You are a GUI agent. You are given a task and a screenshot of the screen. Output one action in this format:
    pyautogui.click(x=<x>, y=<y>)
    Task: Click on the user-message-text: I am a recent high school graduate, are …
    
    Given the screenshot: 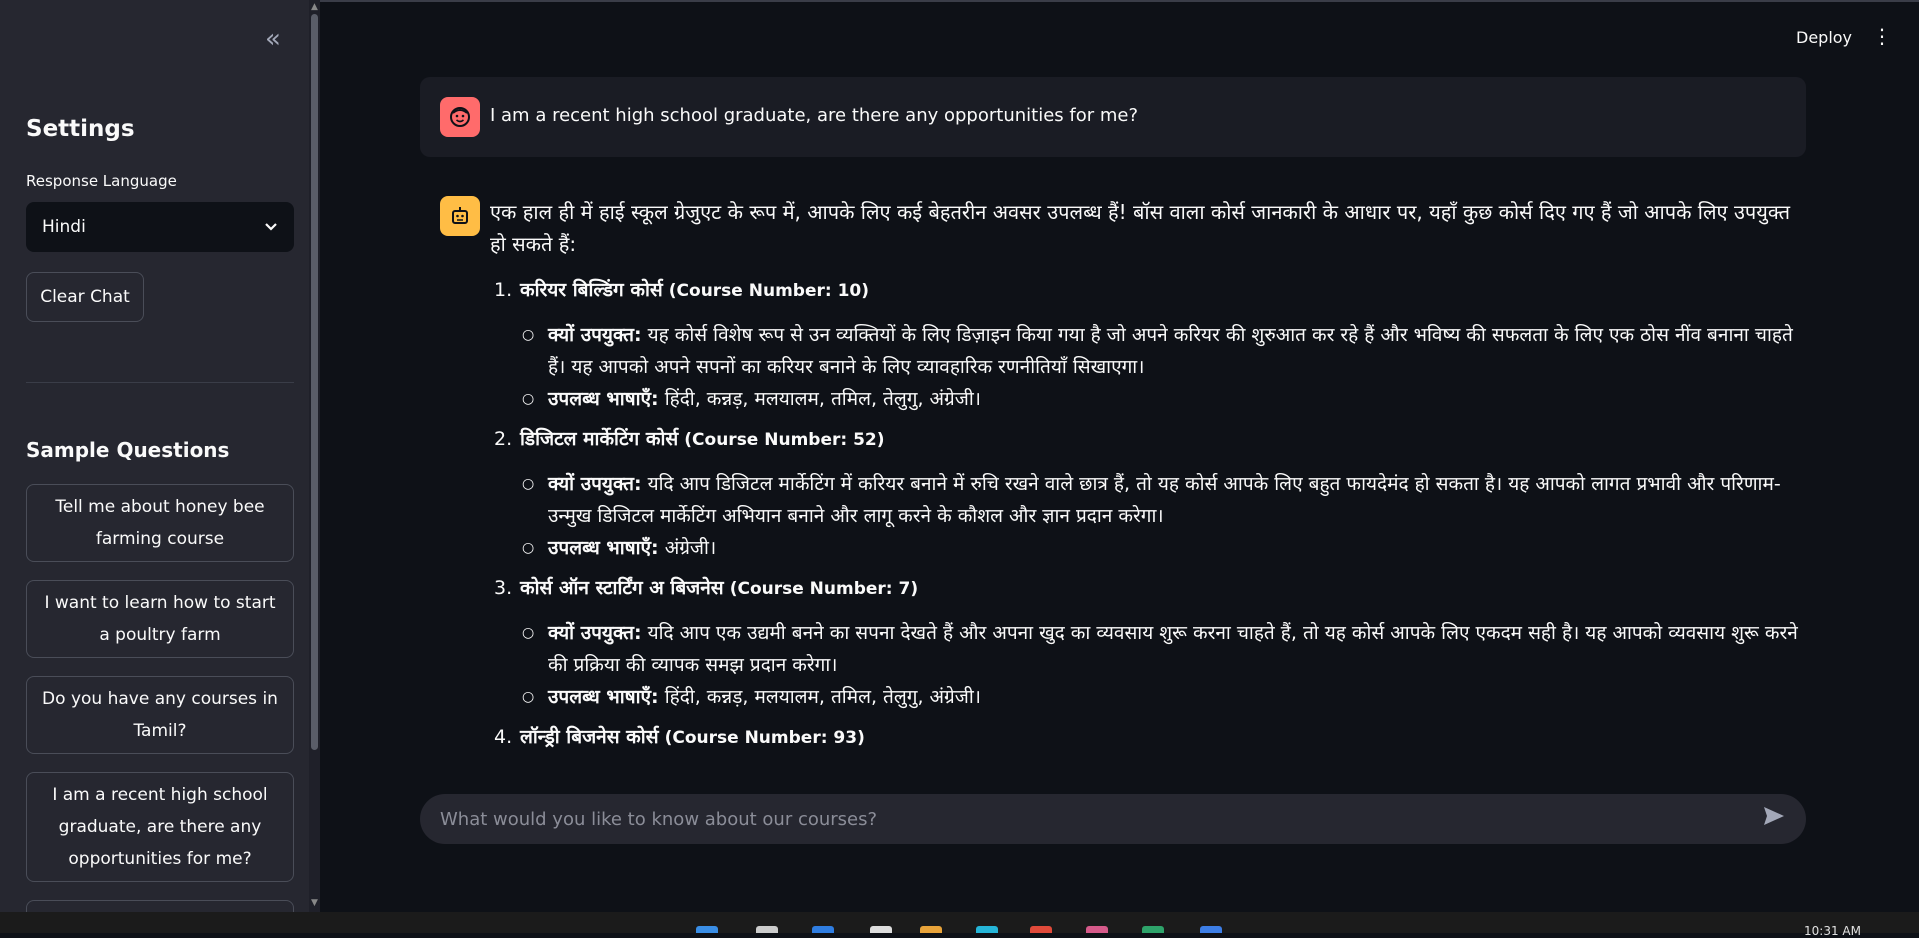 What is the action you would take?
    pyautogui.click(x=814, y=115)
    